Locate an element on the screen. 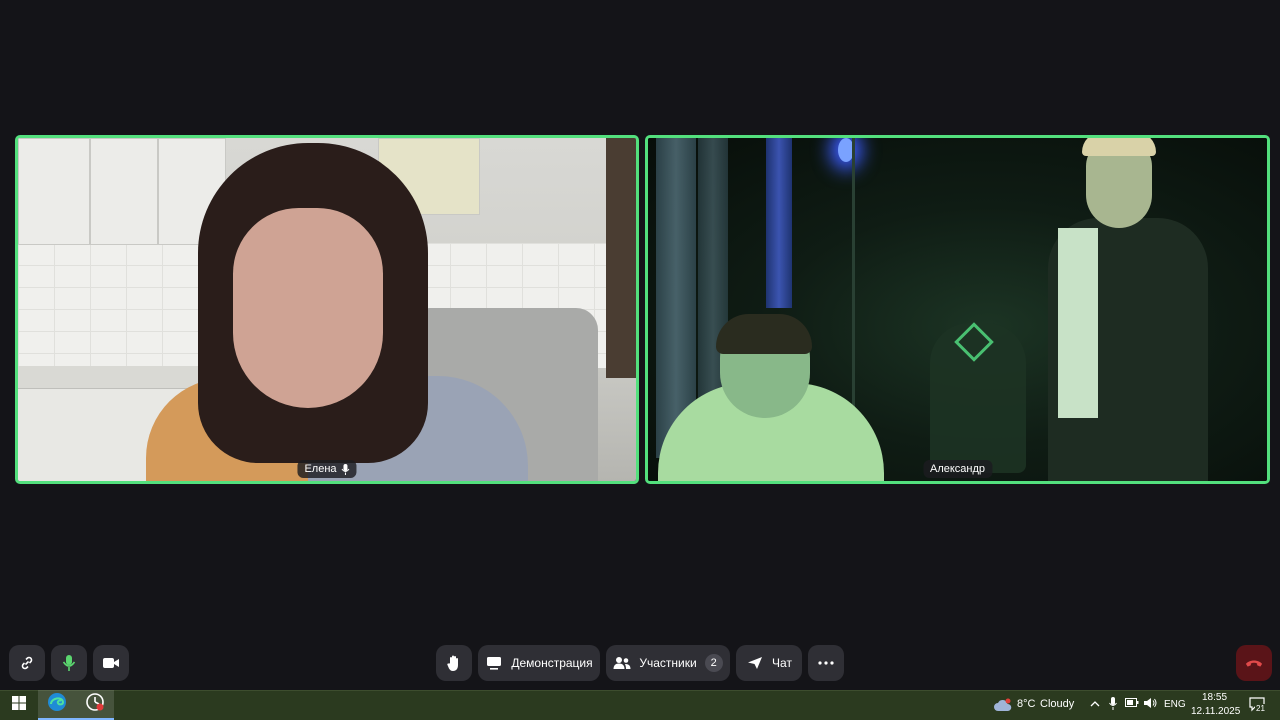 Image resolution: width=1280 pixels, height=720 pixels. person-shirt is located at coordinates (1078, 323).